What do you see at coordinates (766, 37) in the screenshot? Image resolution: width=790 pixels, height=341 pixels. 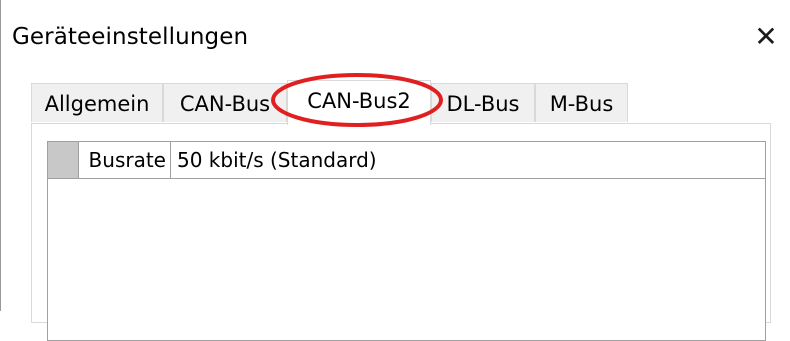 I see `close-icon: ✕` at bounding box center [766, 37].